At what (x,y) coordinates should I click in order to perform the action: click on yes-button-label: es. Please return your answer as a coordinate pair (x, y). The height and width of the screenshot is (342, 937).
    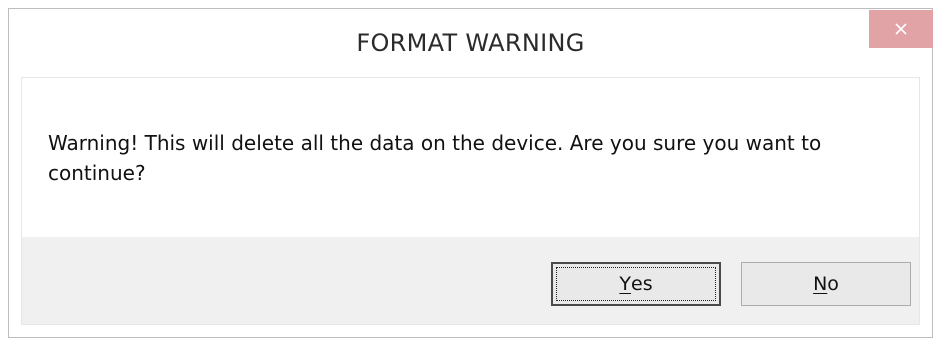
    Looking at the image, I should click on (642, 284).